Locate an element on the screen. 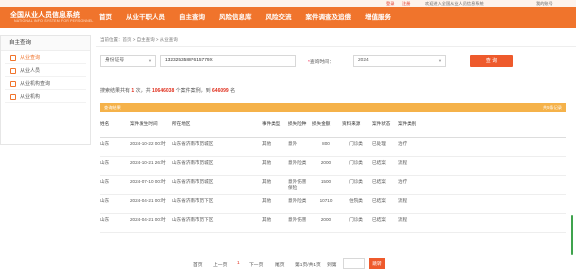 The image size is (576, 278). id-type-select: 身份证号 ▼ is located at coordinates (128, 61).